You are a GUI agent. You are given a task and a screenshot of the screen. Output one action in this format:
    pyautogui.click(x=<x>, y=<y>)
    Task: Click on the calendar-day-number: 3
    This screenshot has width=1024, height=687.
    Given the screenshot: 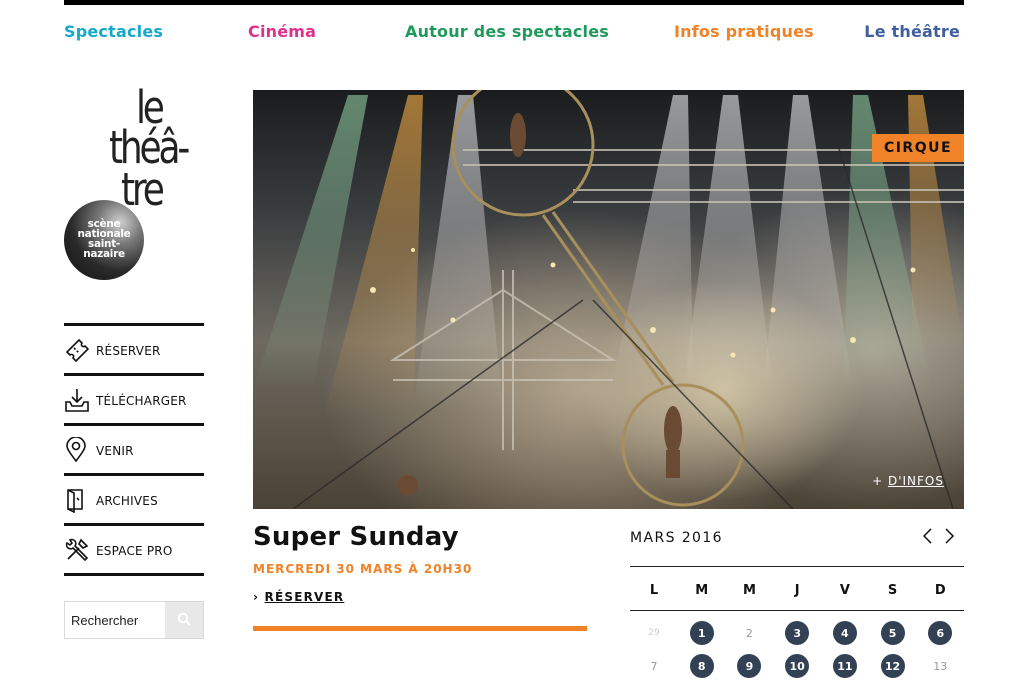 What is the action you would take?
    pyautogui.click(x=797, y=633)
    